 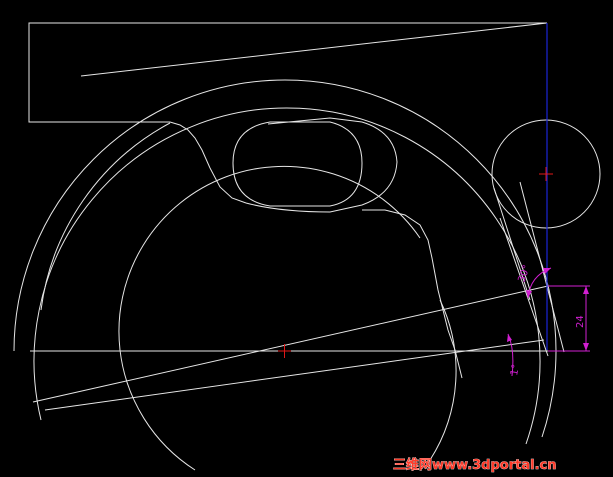 I want to click on lower-angle-value: 1°, so click(x=515, y=369).